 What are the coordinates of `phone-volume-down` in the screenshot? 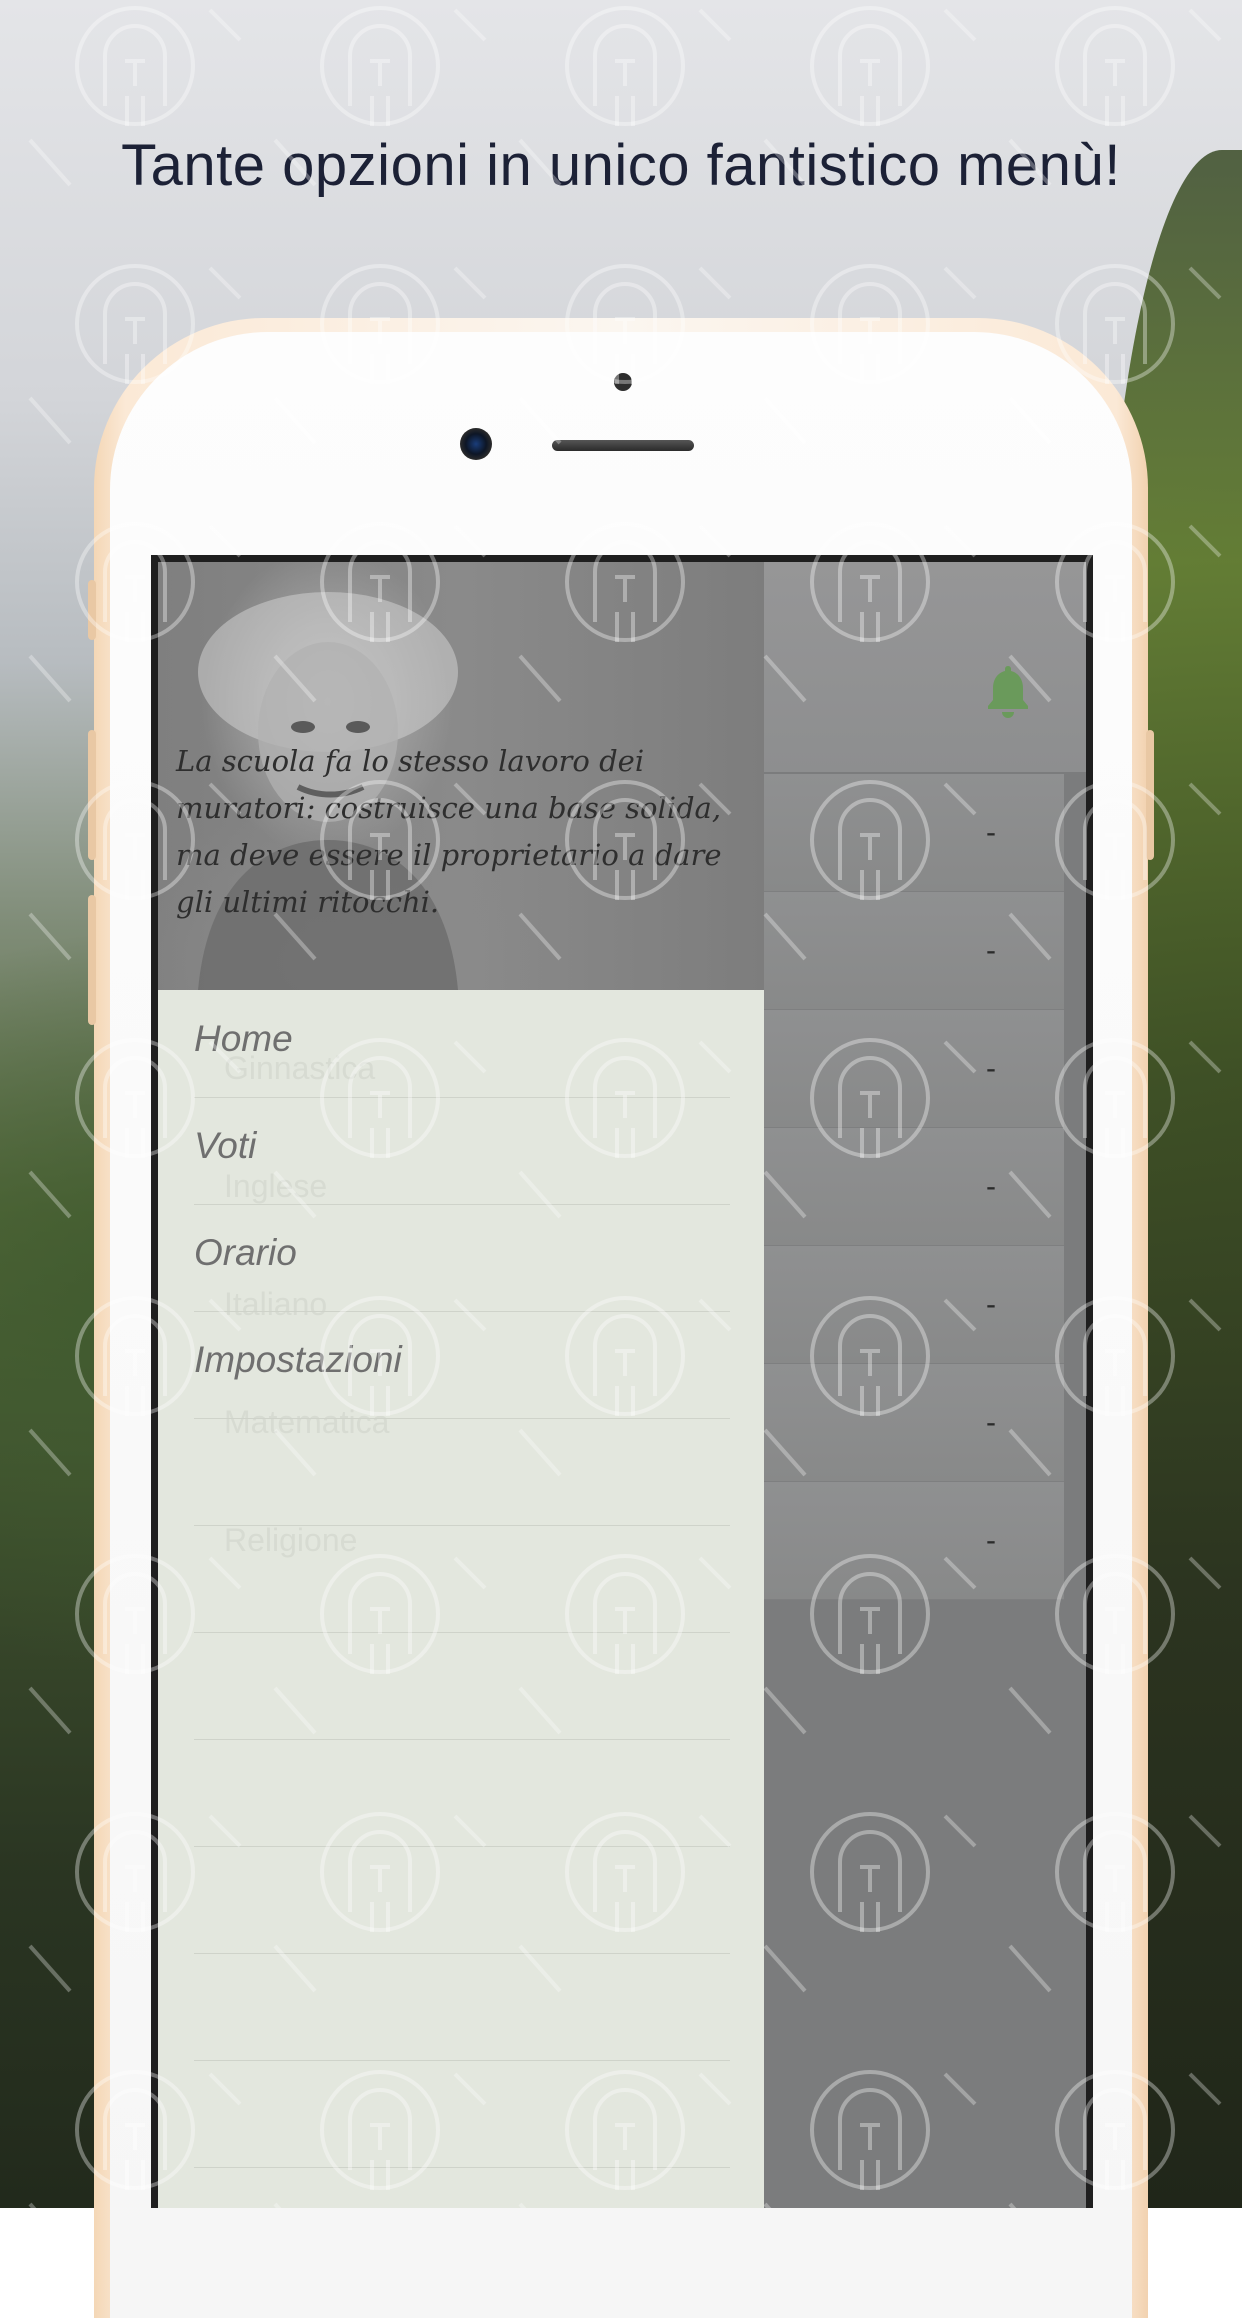 It's located at (92, 960).